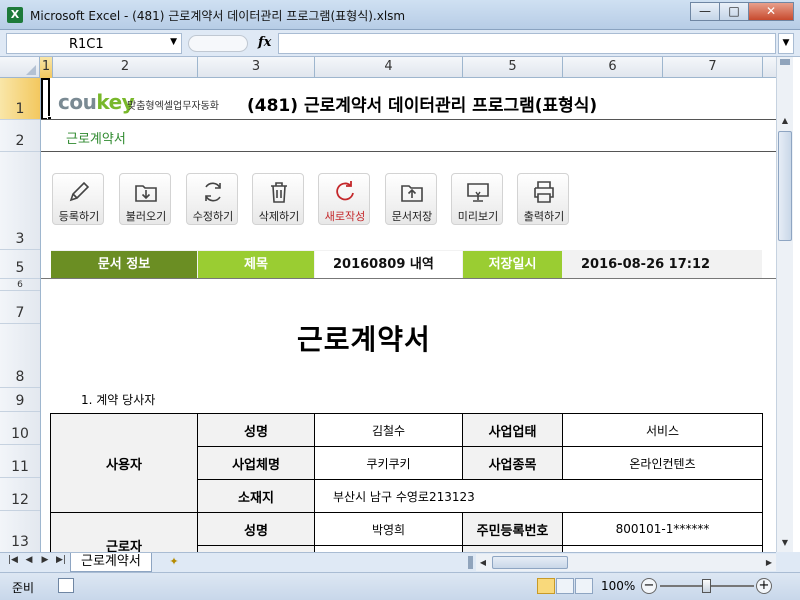 This screenshot has width=800, height=600. Describe the element at coordinates (20, 99) in the screenshot. I see `row-header: 1` at that location.